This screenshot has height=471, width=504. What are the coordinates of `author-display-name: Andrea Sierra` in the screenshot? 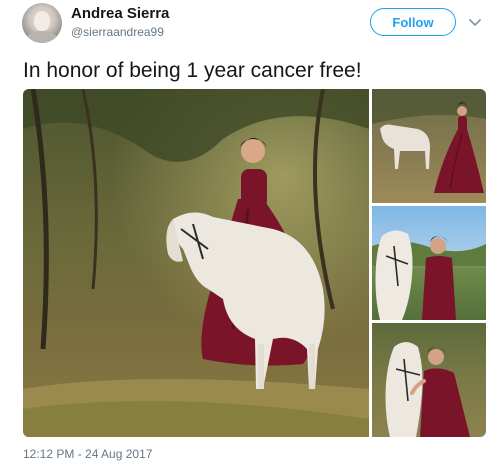 It's located at (120, 14).